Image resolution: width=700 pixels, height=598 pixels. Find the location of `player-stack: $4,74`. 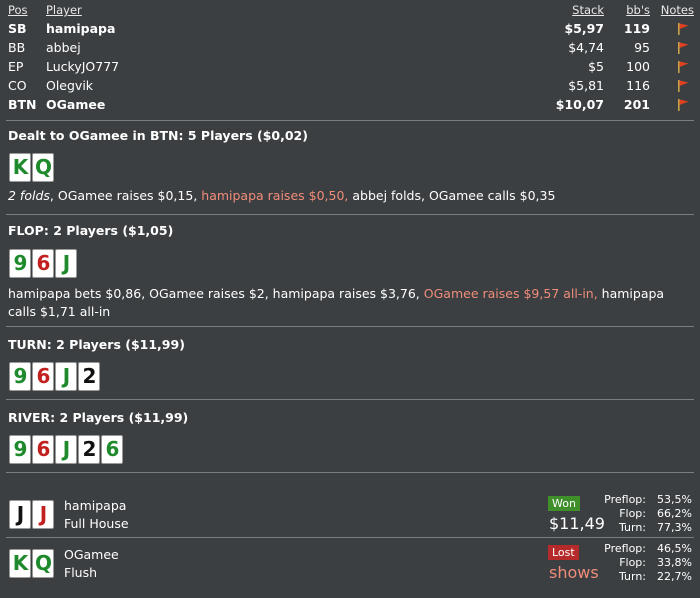

player-stack: $4,74 is located at coordinates (586, 47).